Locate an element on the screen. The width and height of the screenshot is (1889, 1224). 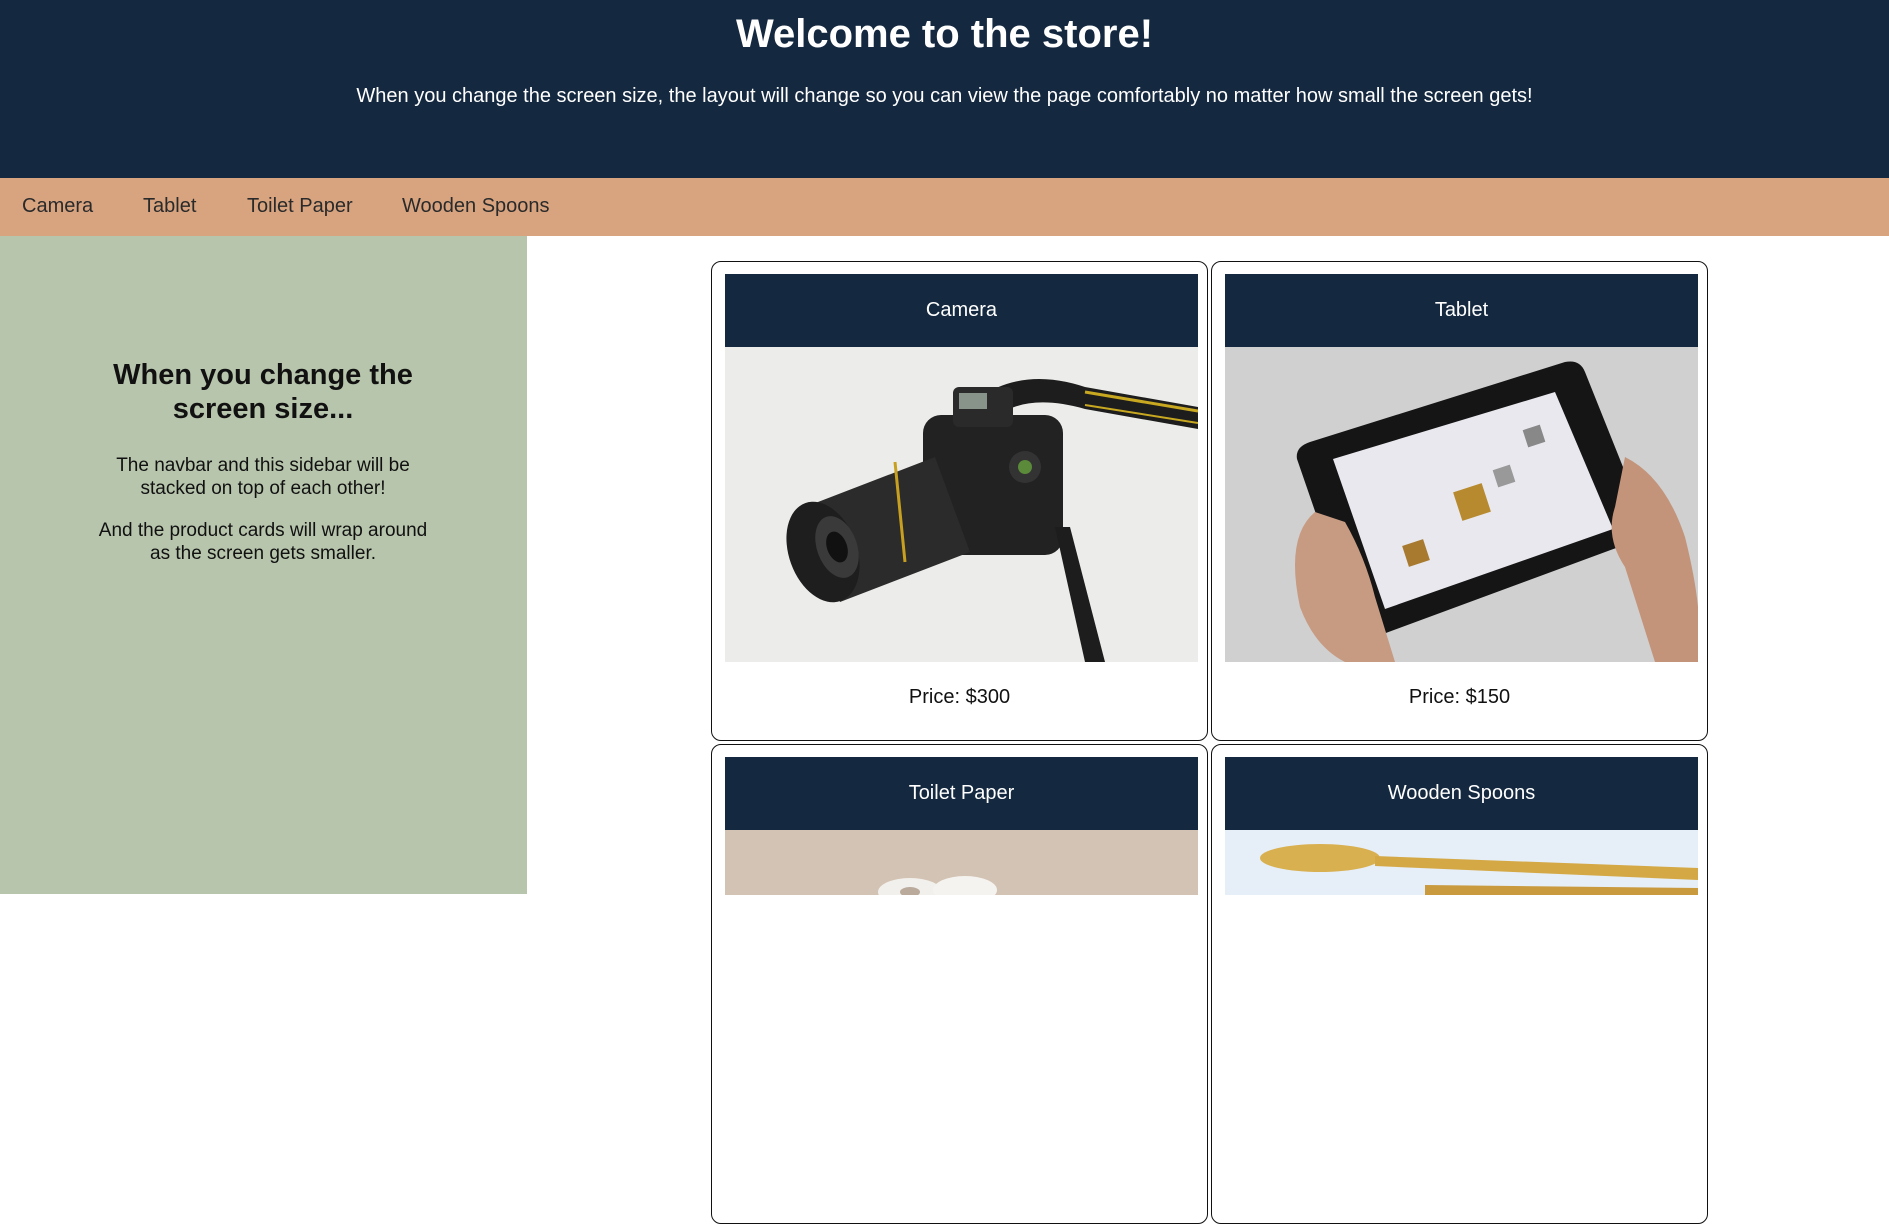
product-card-title: Toilet Paper is located at coordinates (961, 793).